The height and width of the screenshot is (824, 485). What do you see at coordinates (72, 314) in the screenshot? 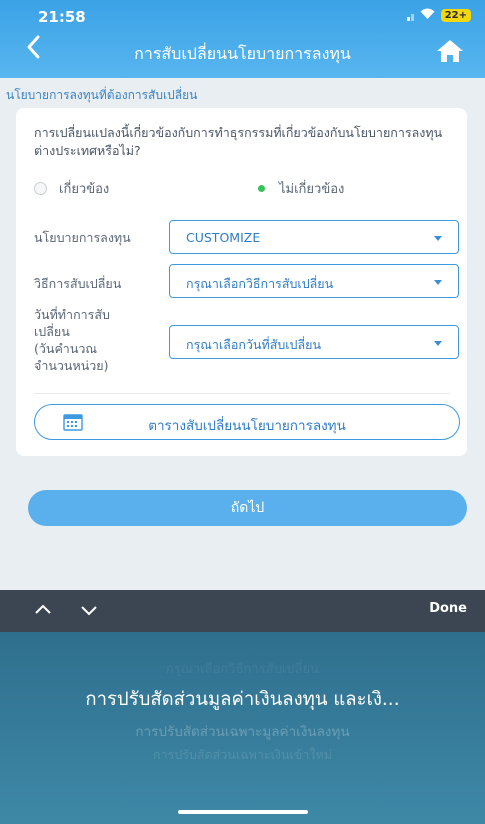
I see `date-label-line: วันที่ทำการสับ` at bounding box center [72, 314].